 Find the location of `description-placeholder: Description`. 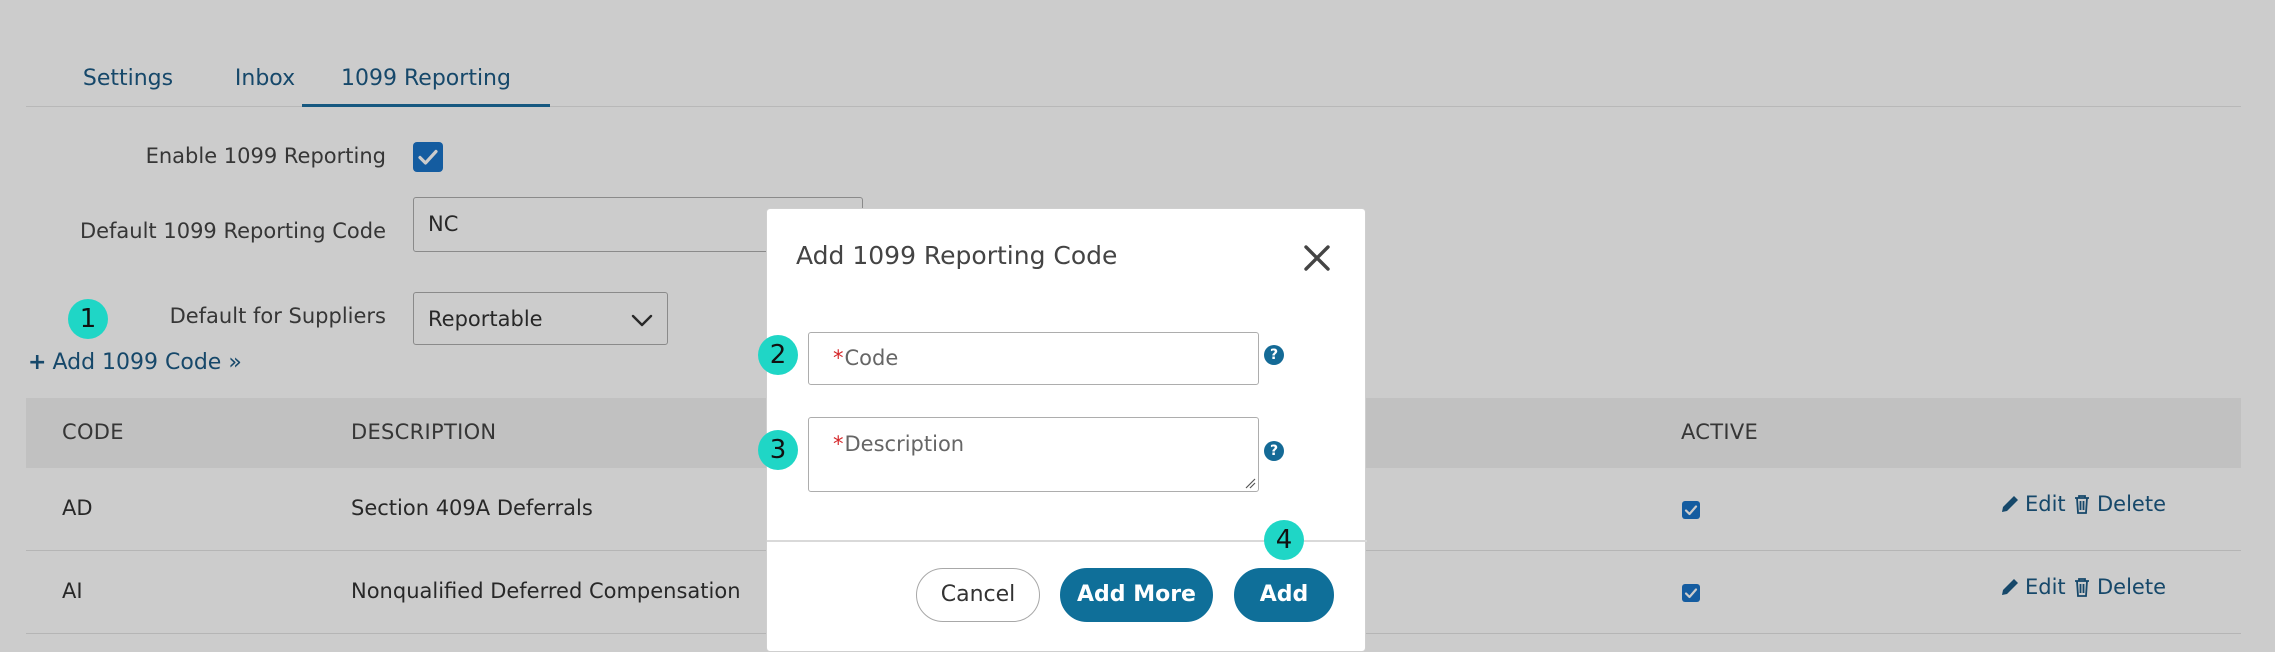

description-placeholder: Description is located at coordinates (904, 444).